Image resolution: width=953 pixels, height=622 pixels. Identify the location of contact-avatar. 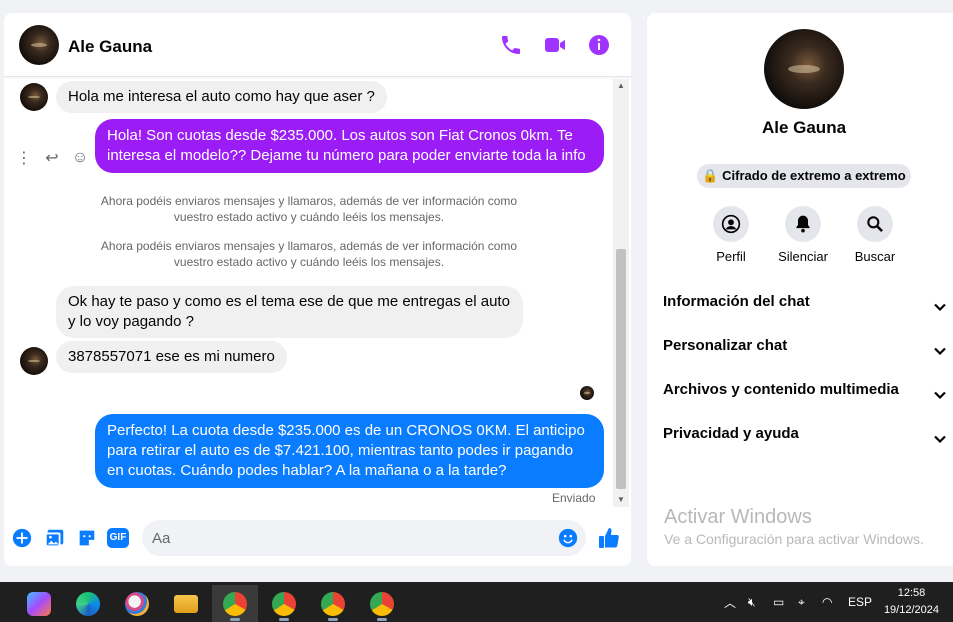
(39, 45).